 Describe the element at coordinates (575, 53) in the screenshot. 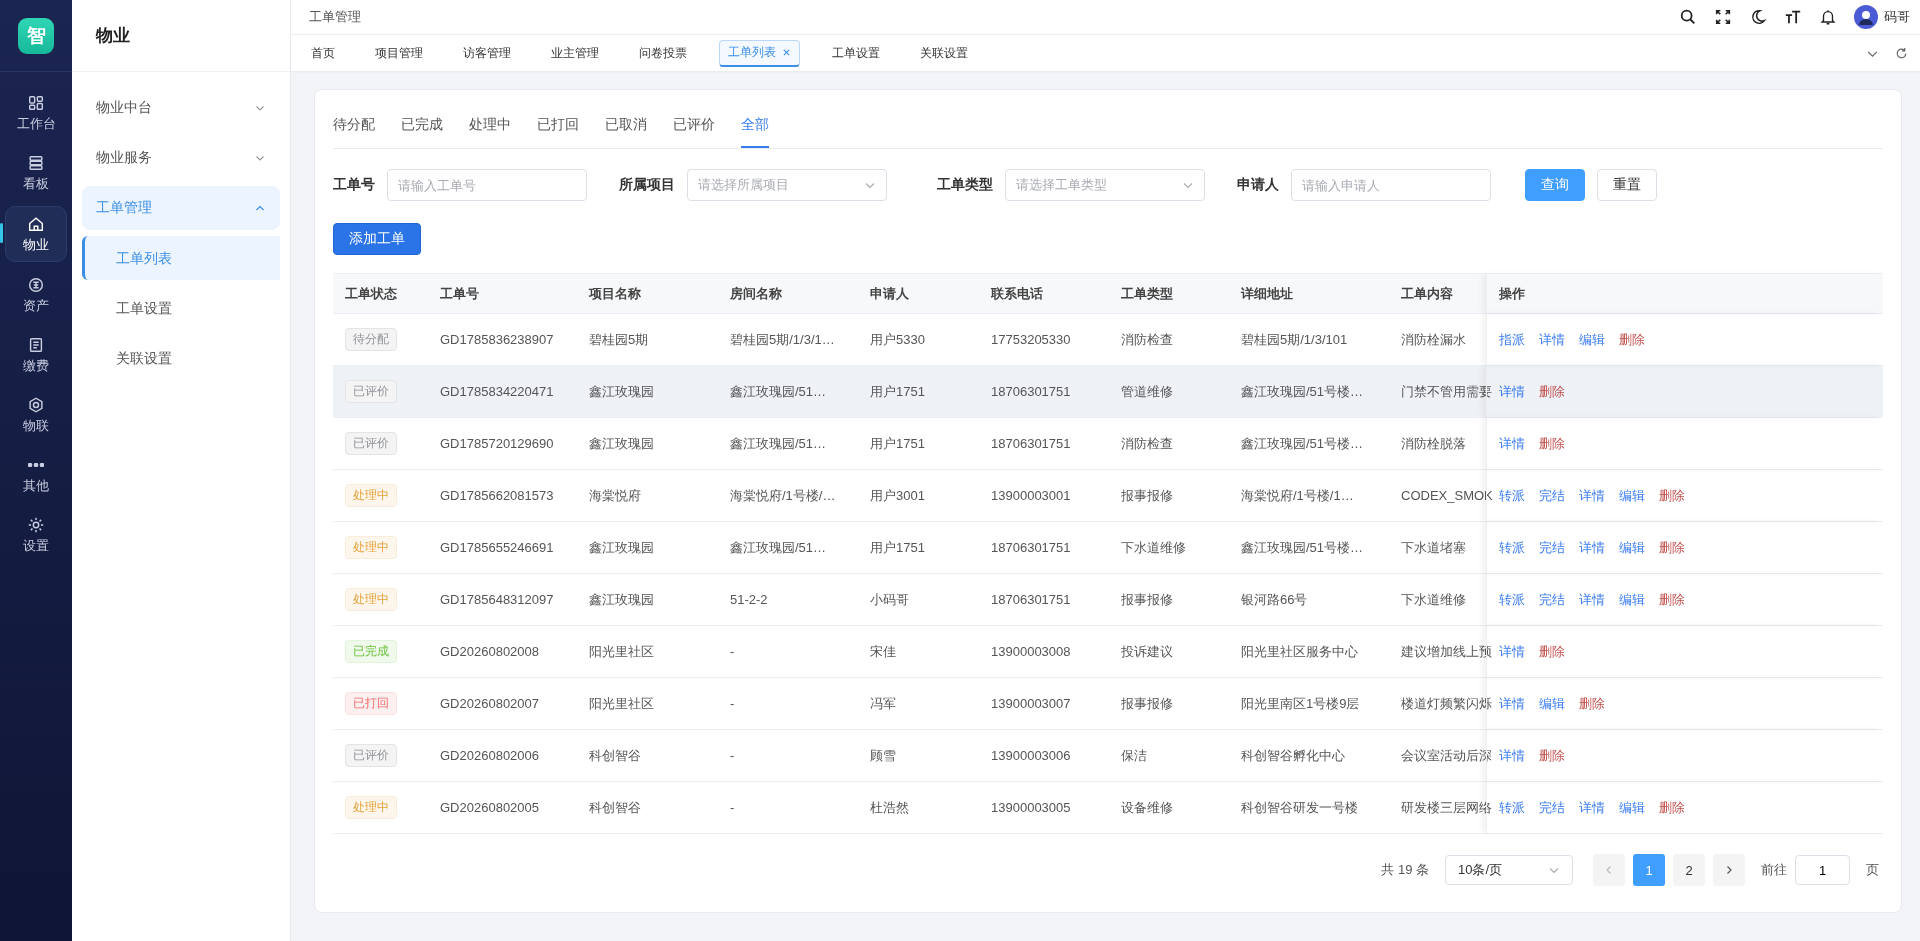

I see `page-tab: 业主管理` at that location.